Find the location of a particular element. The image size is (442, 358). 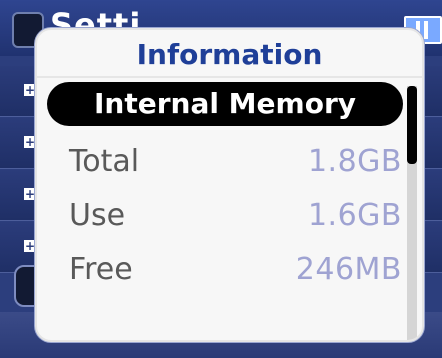

section-header-internal-memory: Internal Memory is located at coordinates (225, 104).